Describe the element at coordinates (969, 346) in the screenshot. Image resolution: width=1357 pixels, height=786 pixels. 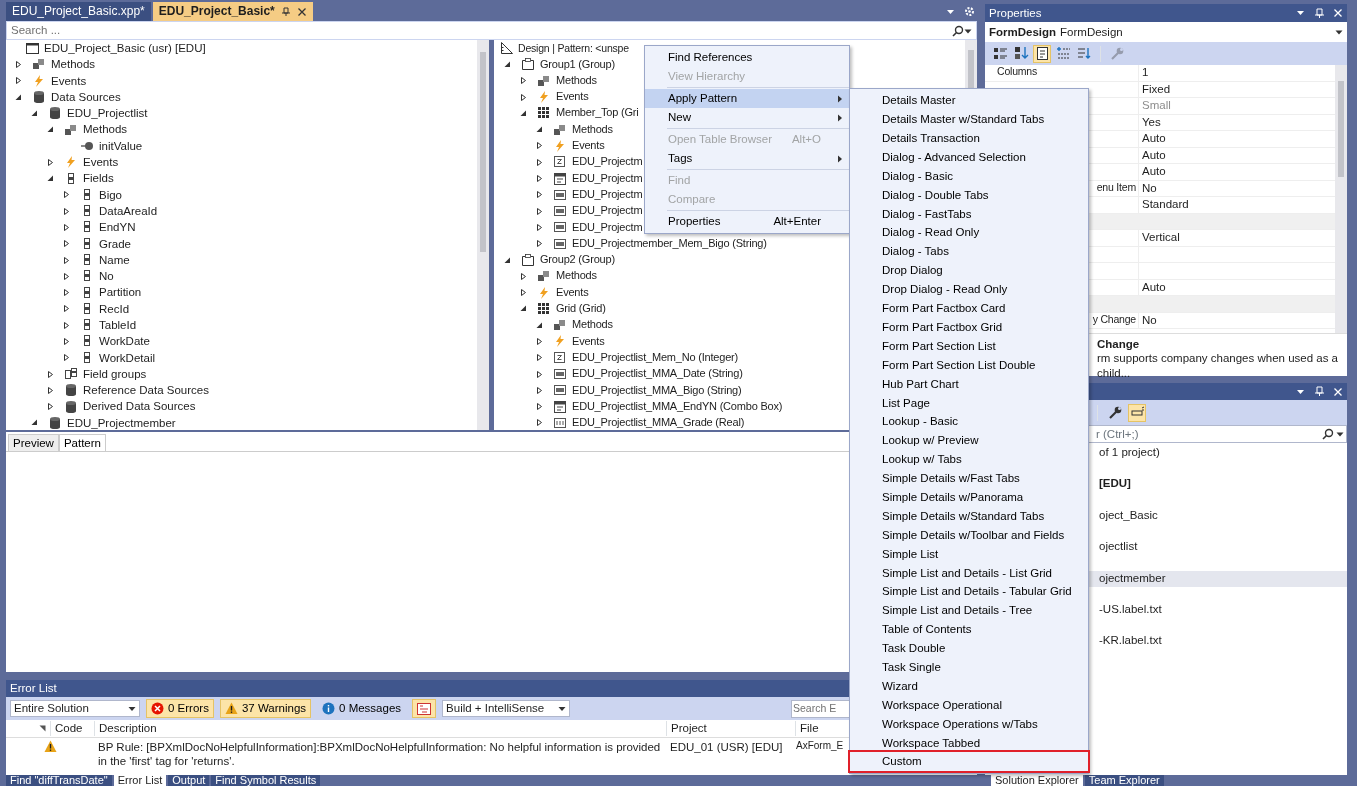
I see `menu-item: Form Part Section List` at that location.